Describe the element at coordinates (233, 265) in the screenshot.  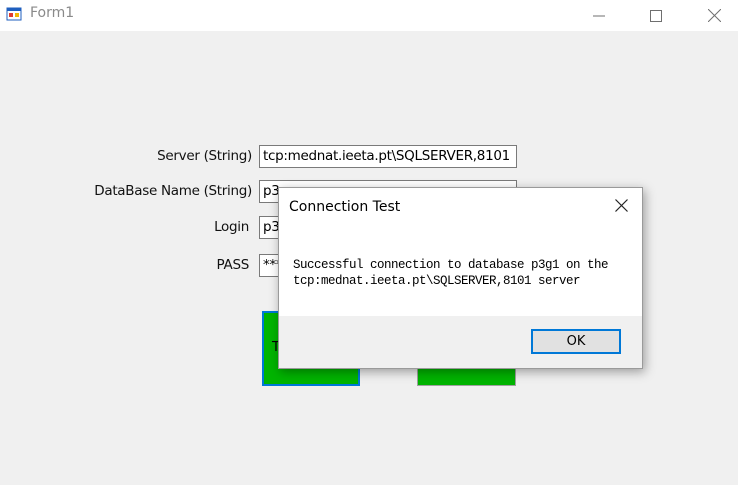
I see `pass-label: PASS` at that location.